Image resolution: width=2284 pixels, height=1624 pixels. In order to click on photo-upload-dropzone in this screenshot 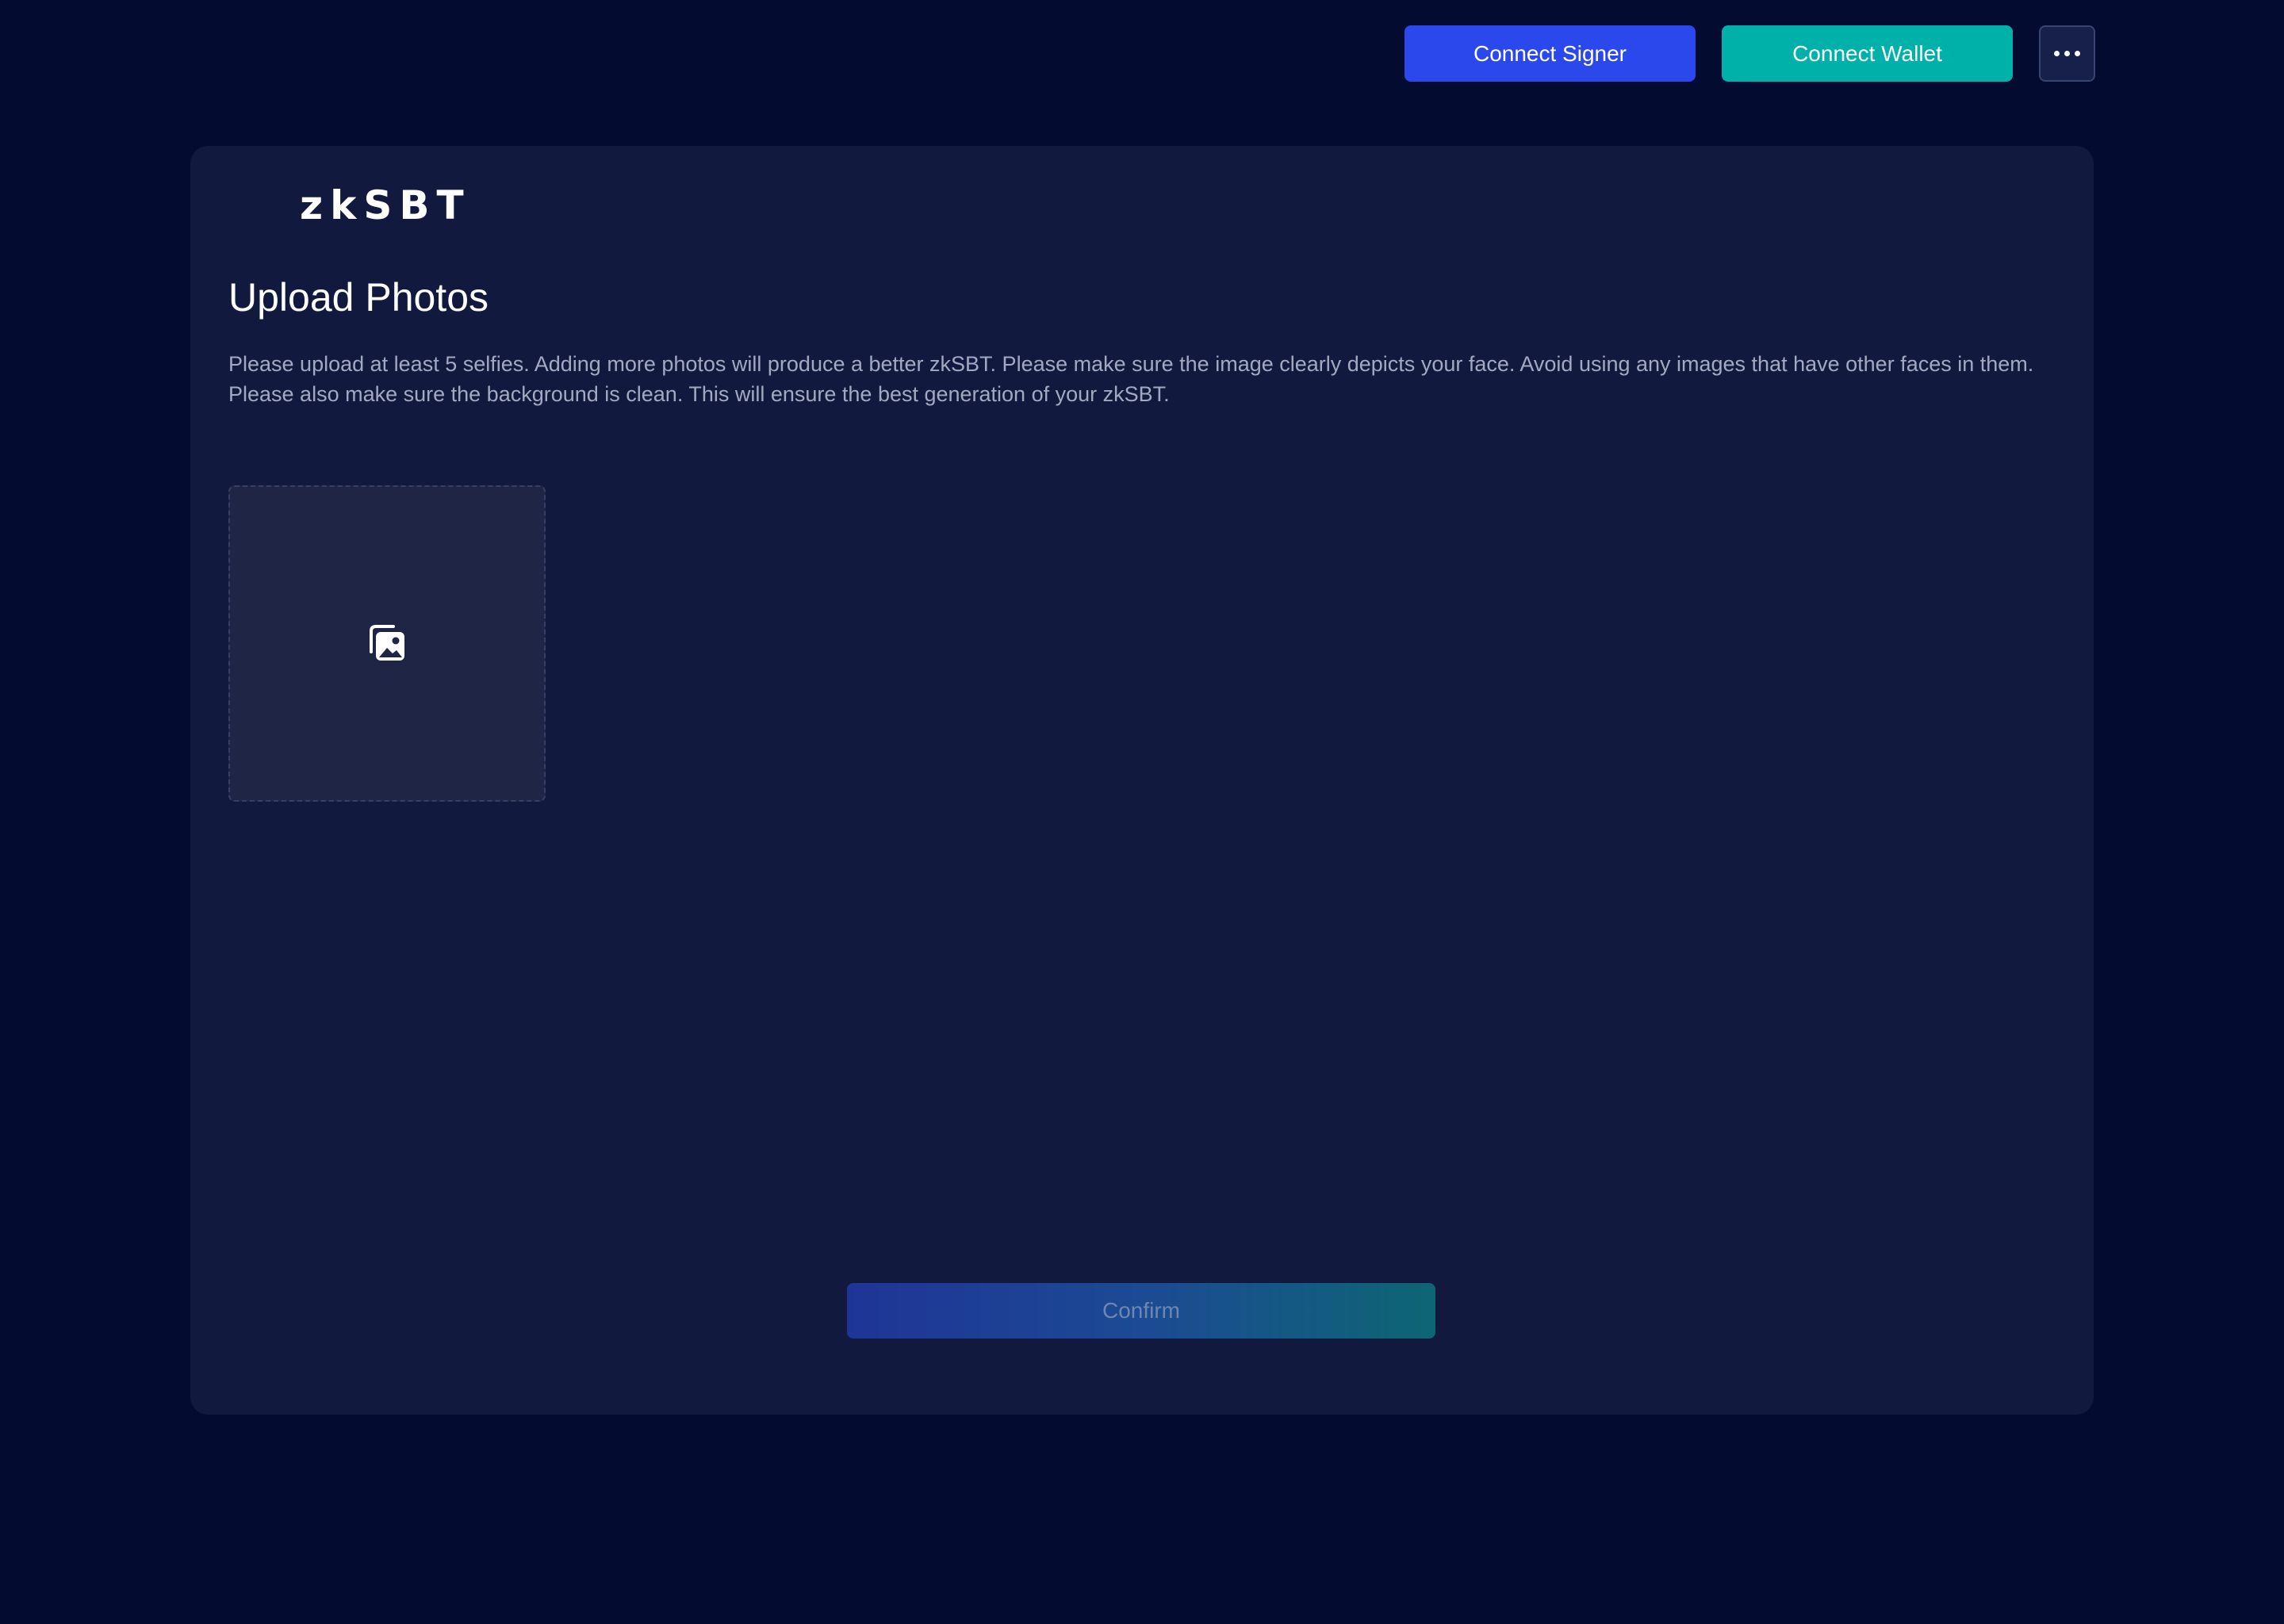, I will do `click(387, 643)`.